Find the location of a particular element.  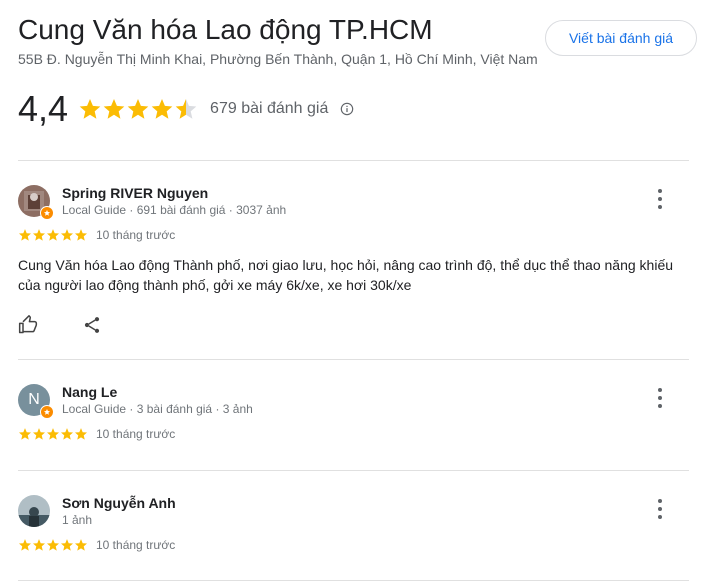

review-count: 679 bài đánh giá is located at coordinates (269, 108).